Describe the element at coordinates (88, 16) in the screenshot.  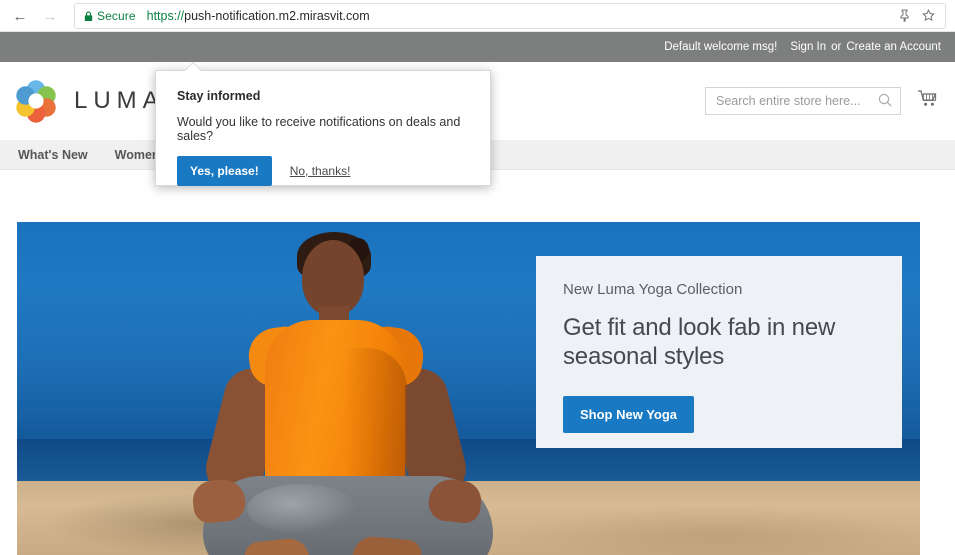
I see `lock-icon` at that location.